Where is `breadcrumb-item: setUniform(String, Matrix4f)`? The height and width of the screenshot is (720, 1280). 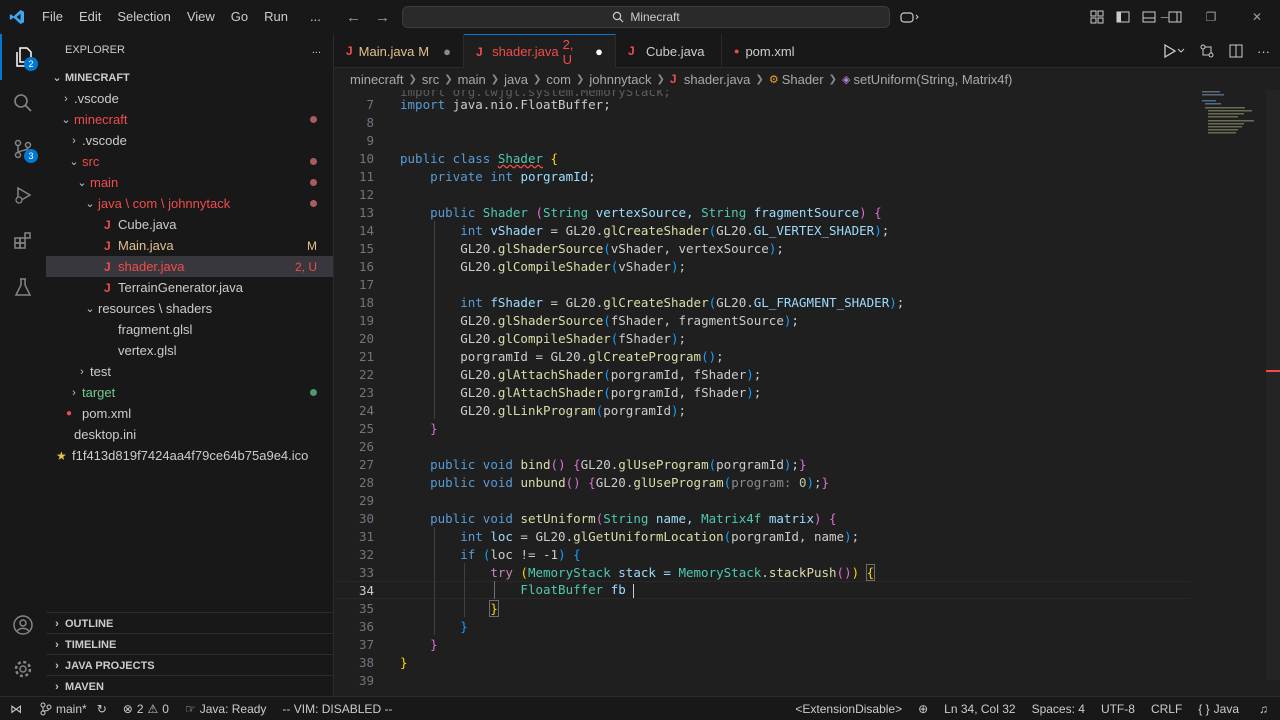
breadcrumb-item: setUniform(String, Matrix4f) is located at coordinates (932, 79).